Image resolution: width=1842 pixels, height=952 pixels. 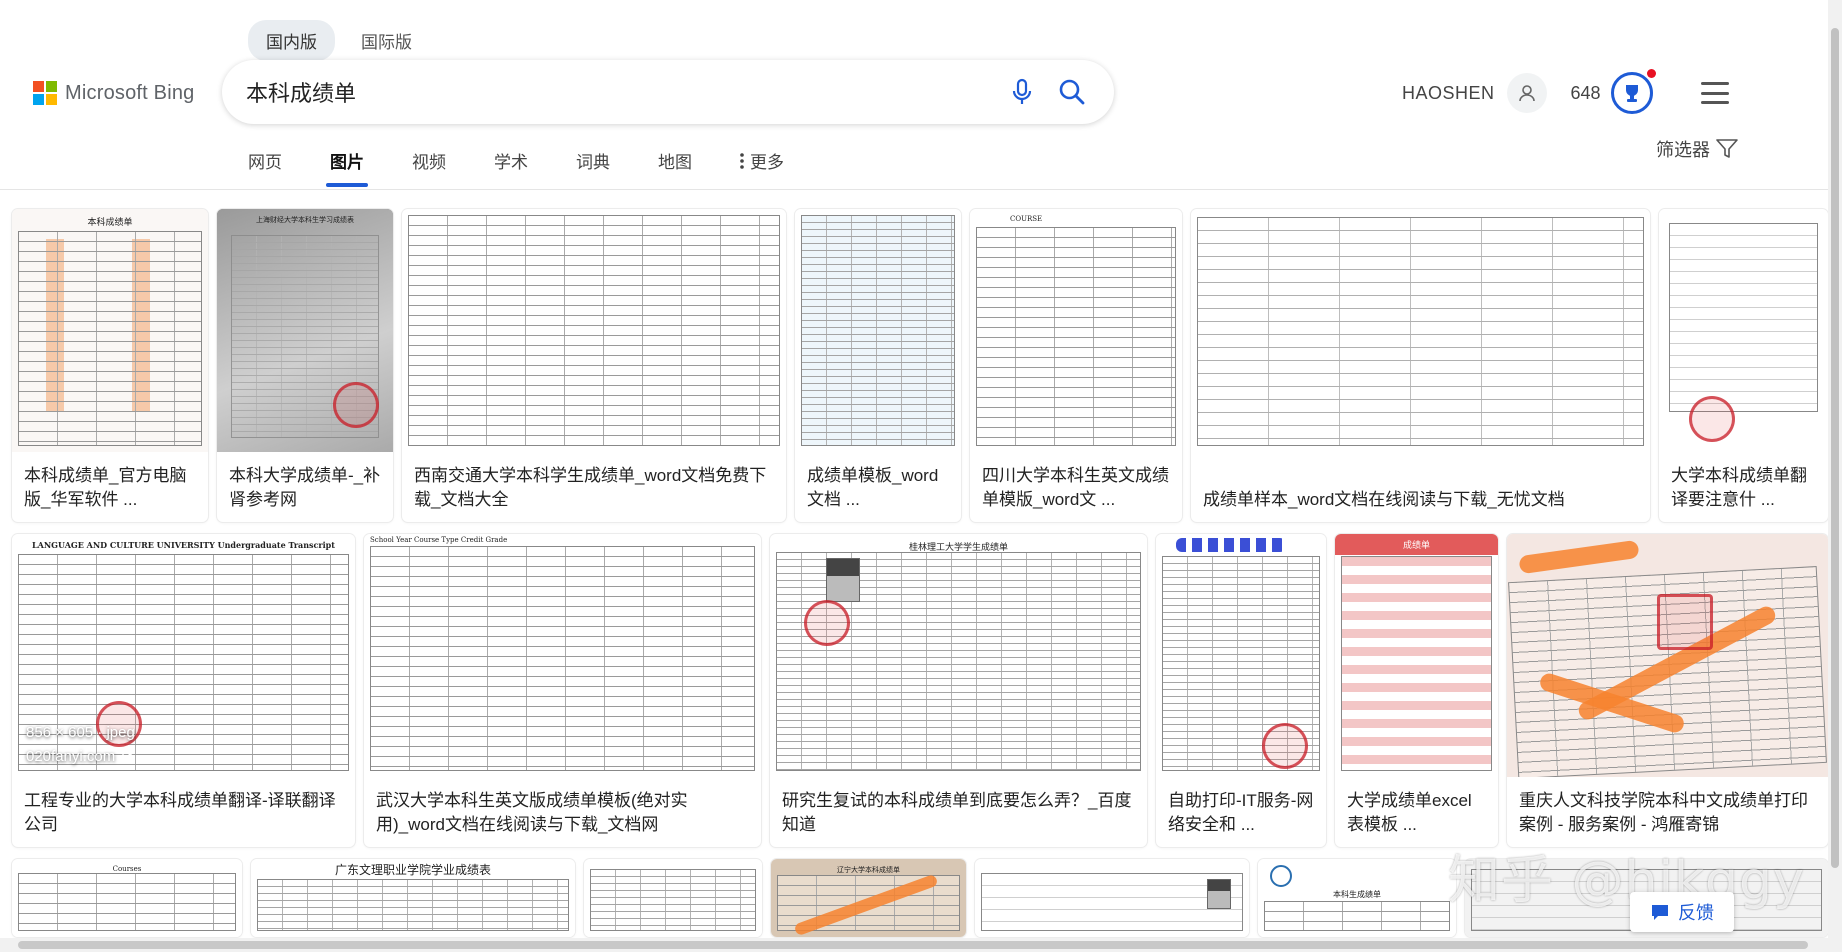 What do you see at coordinates (1683, 150) in the screenshot?
I see `filter-label: 筛选器` at bounding box center [1683, 150].